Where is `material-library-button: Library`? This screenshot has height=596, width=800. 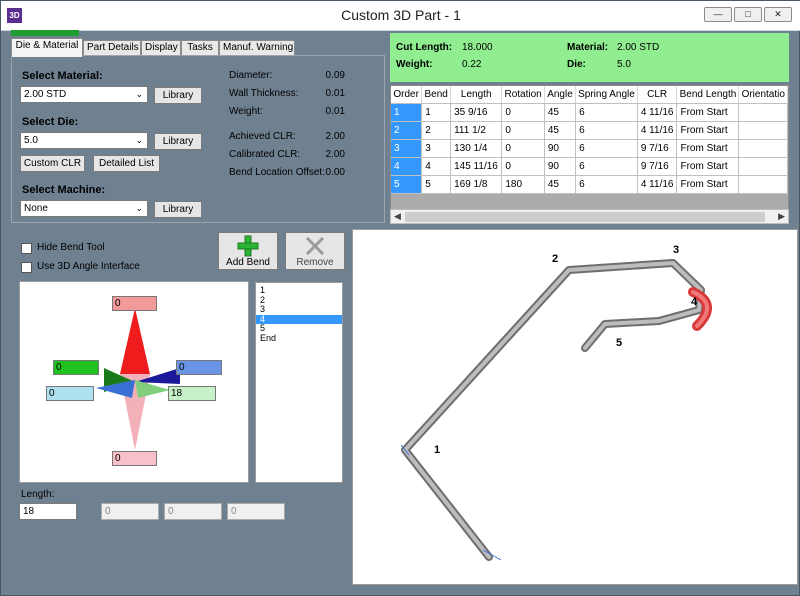 material-library-button: Library is located at coordinates (178, 95).